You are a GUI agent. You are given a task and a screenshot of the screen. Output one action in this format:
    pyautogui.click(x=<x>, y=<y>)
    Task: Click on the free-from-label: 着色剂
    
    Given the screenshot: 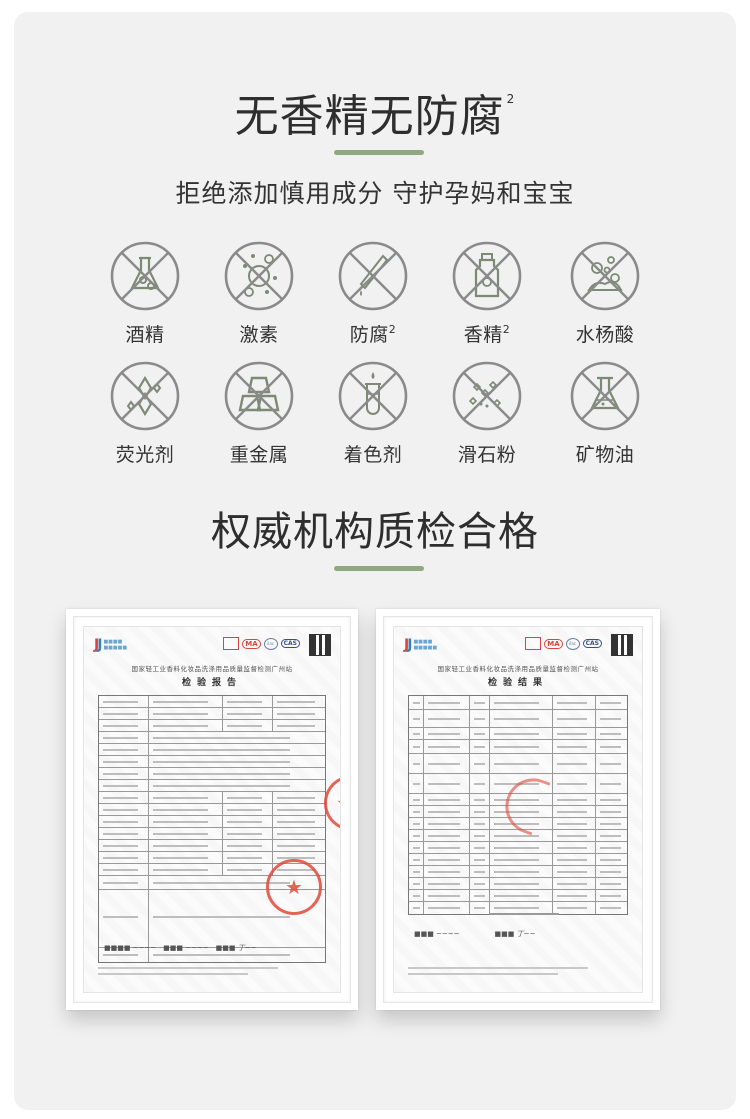 What is the action you would take?
    pyautogui.click(x=373, y=453)
    